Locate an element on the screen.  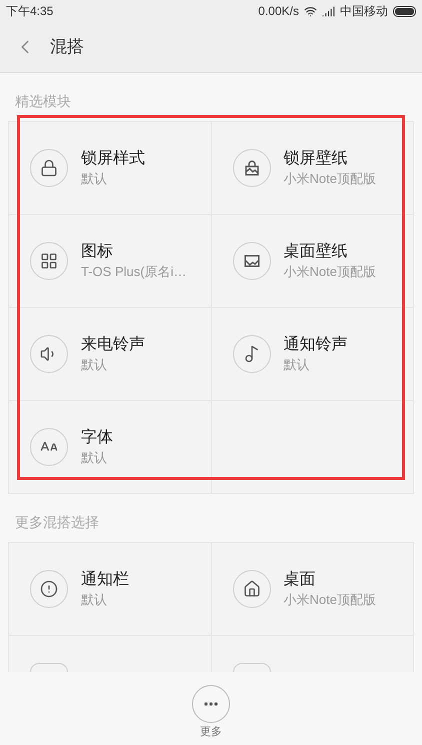
module-cell: 桌面 小米Note顶配版 is located at coordinates (313, 589).